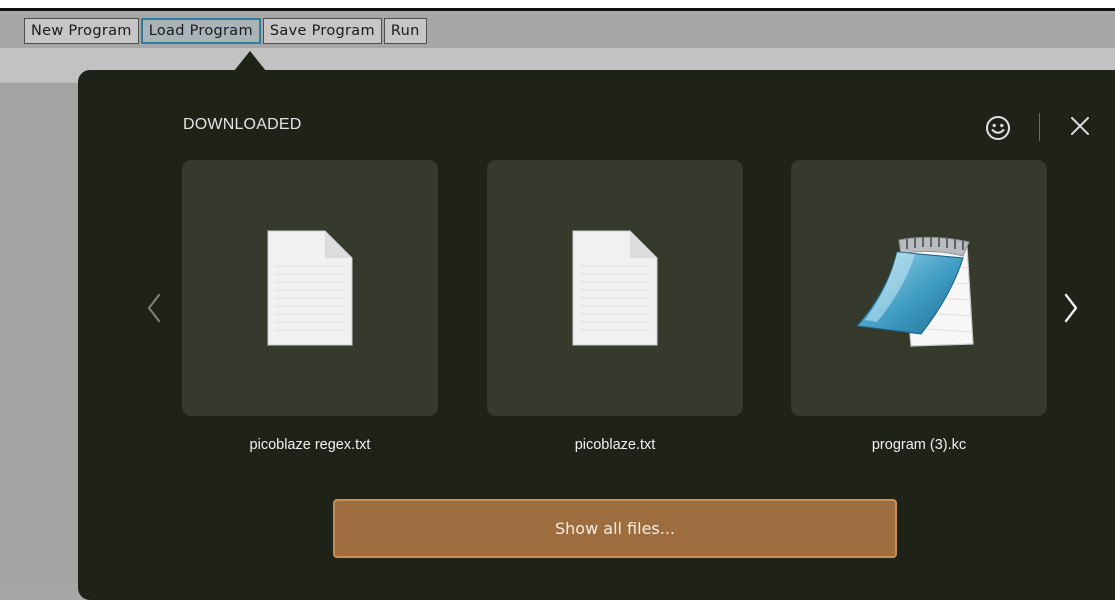  What do you see at coordinates (154, 308) in the screenshot?
I see `chevron-left-icon` at bounding box center [154, 308].